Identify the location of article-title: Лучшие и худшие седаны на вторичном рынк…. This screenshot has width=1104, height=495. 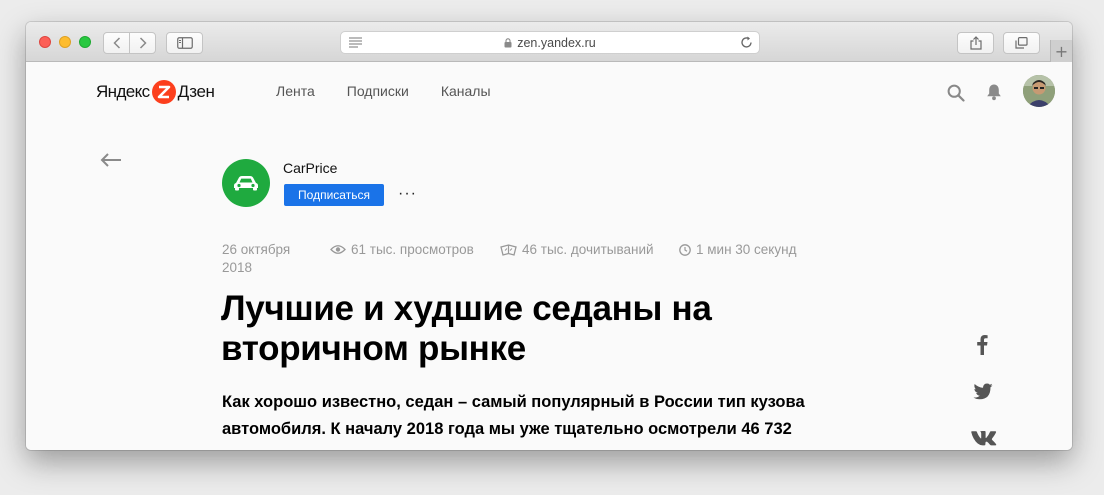
(466, 328).